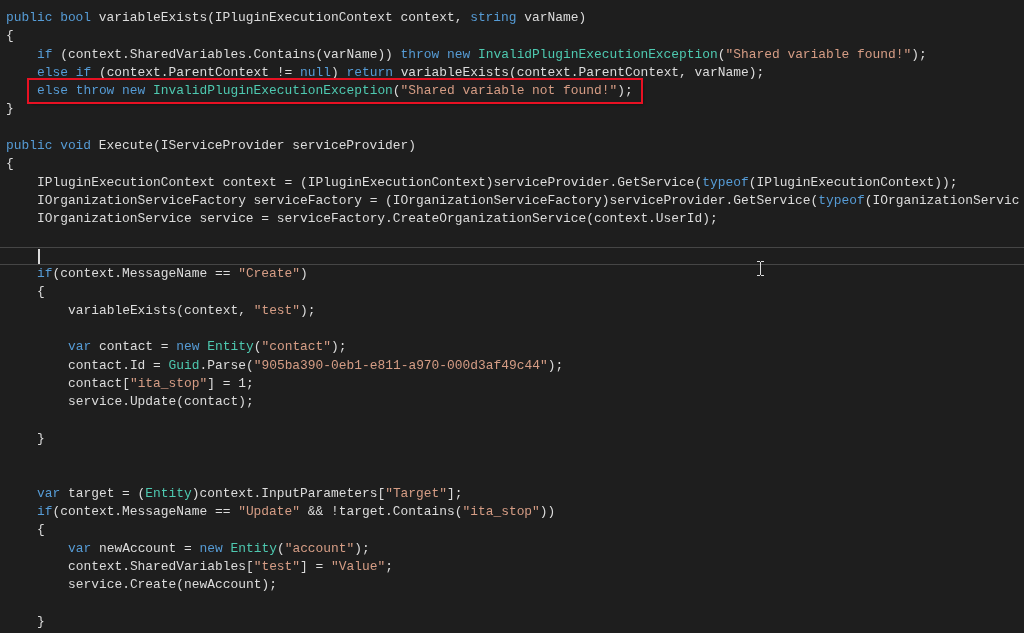 Image resolution: width=1024 pixels, height=633 pixels. What do you see at coordinates (250, 493) in the screenshot?
I see `code-line: var target = (Entity)context.InputParameters["Target"];` at bounding box center [250, 493].